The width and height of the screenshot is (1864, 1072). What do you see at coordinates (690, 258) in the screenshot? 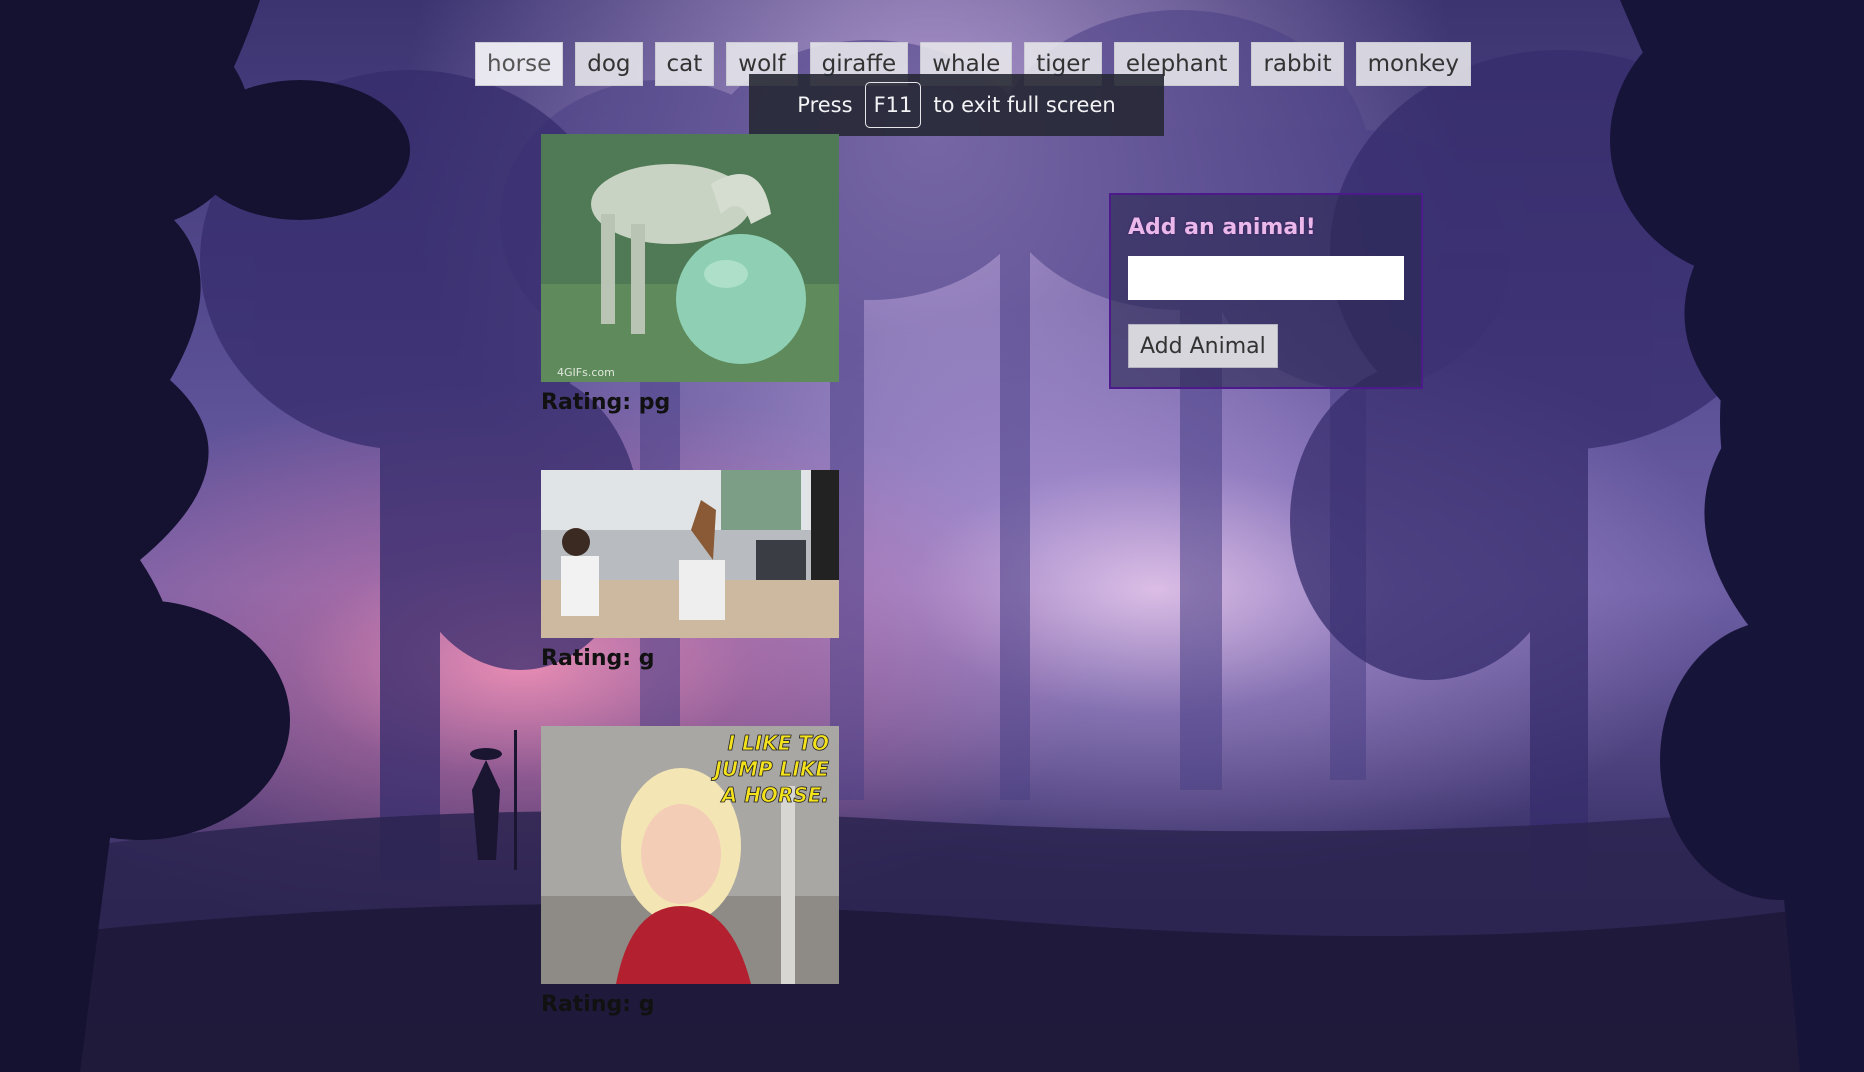
I see `horse-ball-gif: 4GIFs.com` at bounding box center [690, 258].